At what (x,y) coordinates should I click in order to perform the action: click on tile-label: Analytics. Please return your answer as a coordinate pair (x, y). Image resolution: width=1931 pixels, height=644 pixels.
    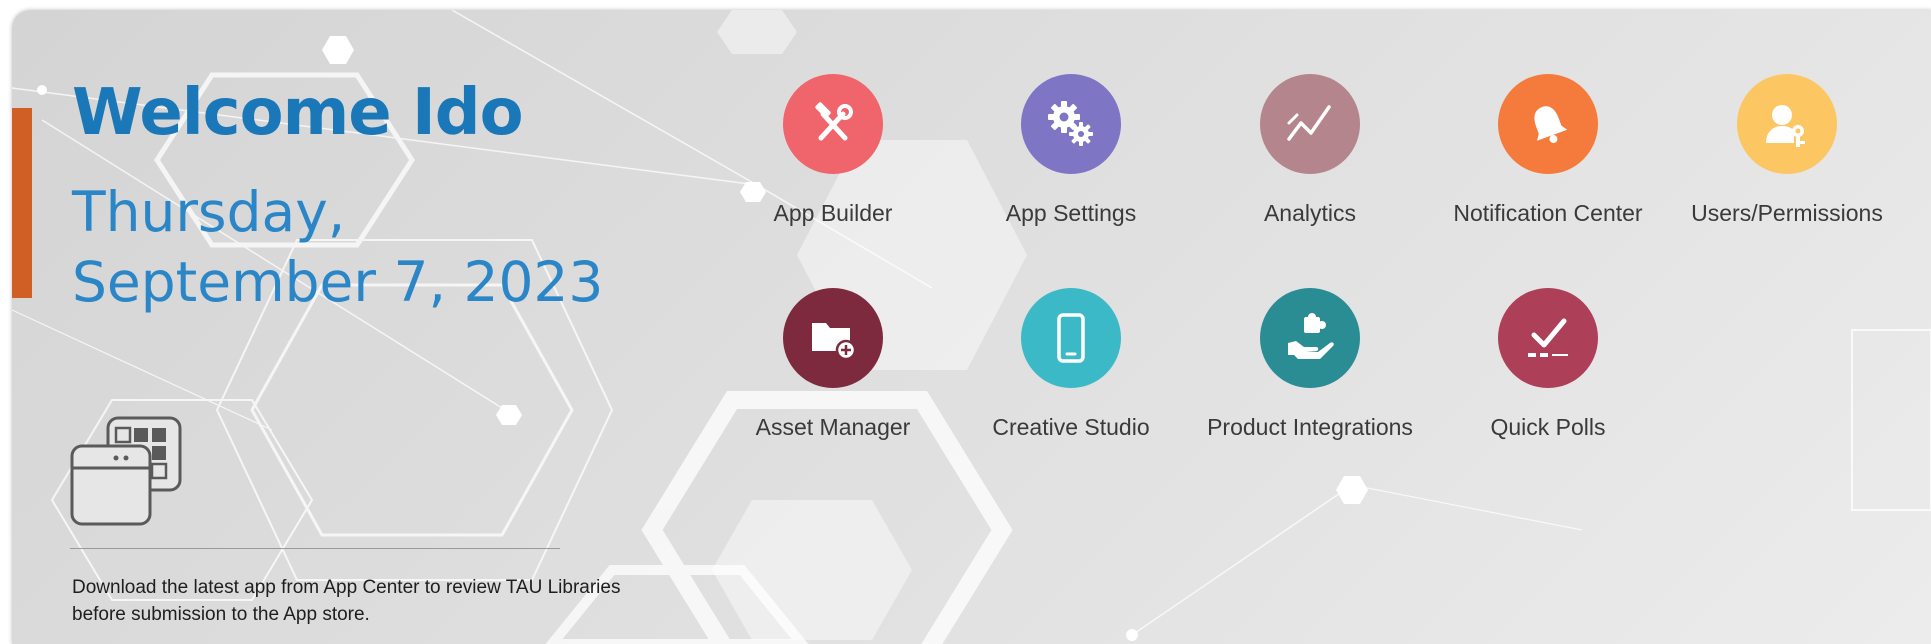
    Looking at the image, I should click on (1310, 213).